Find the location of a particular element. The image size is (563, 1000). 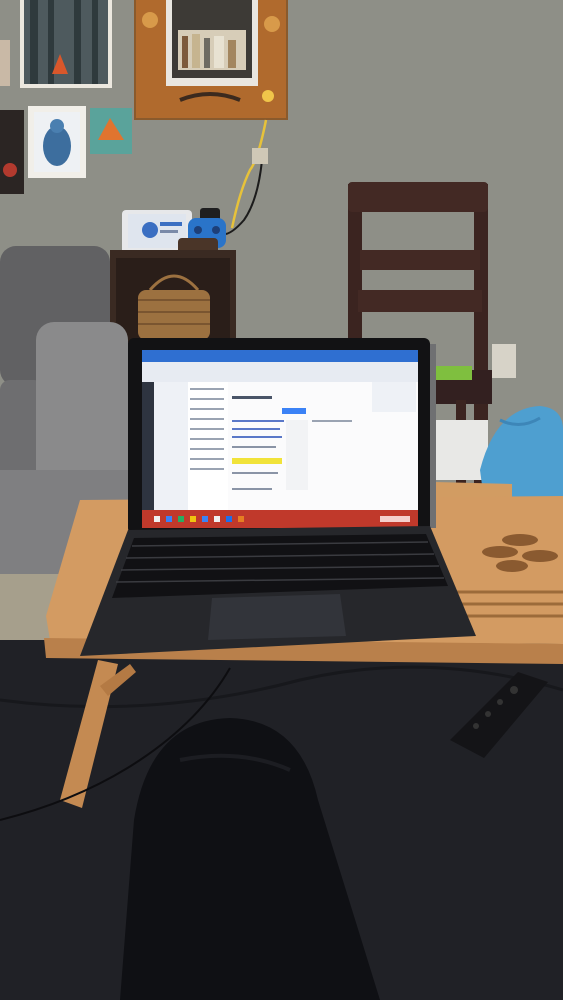

app-left-rail is located at coordinates (148, 446).